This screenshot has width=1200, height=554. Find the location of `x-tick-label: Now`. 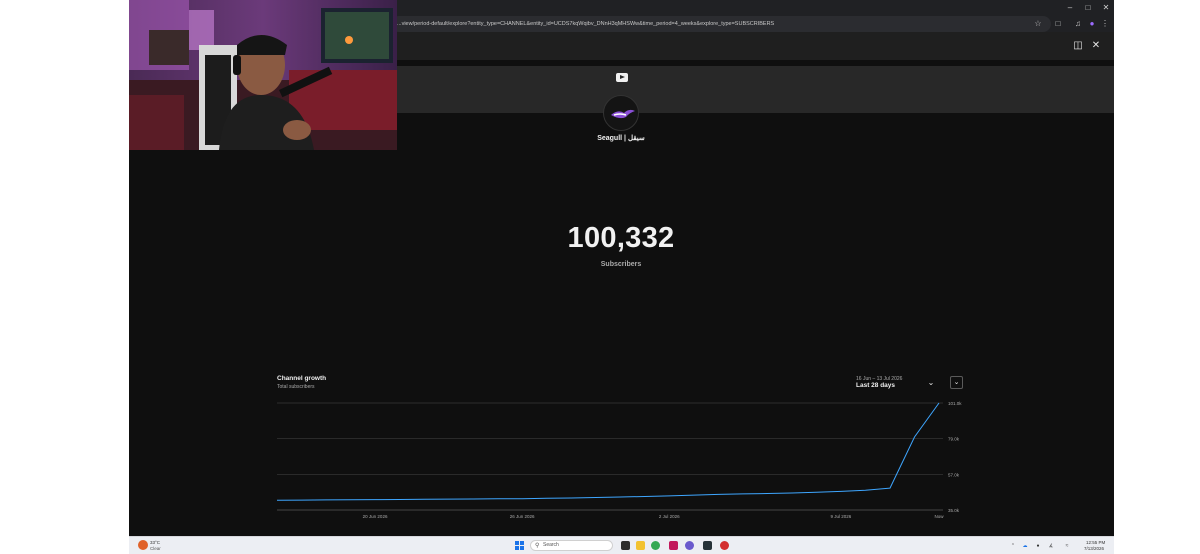

x-tick-label: Now is located at coordinates (939, 516).